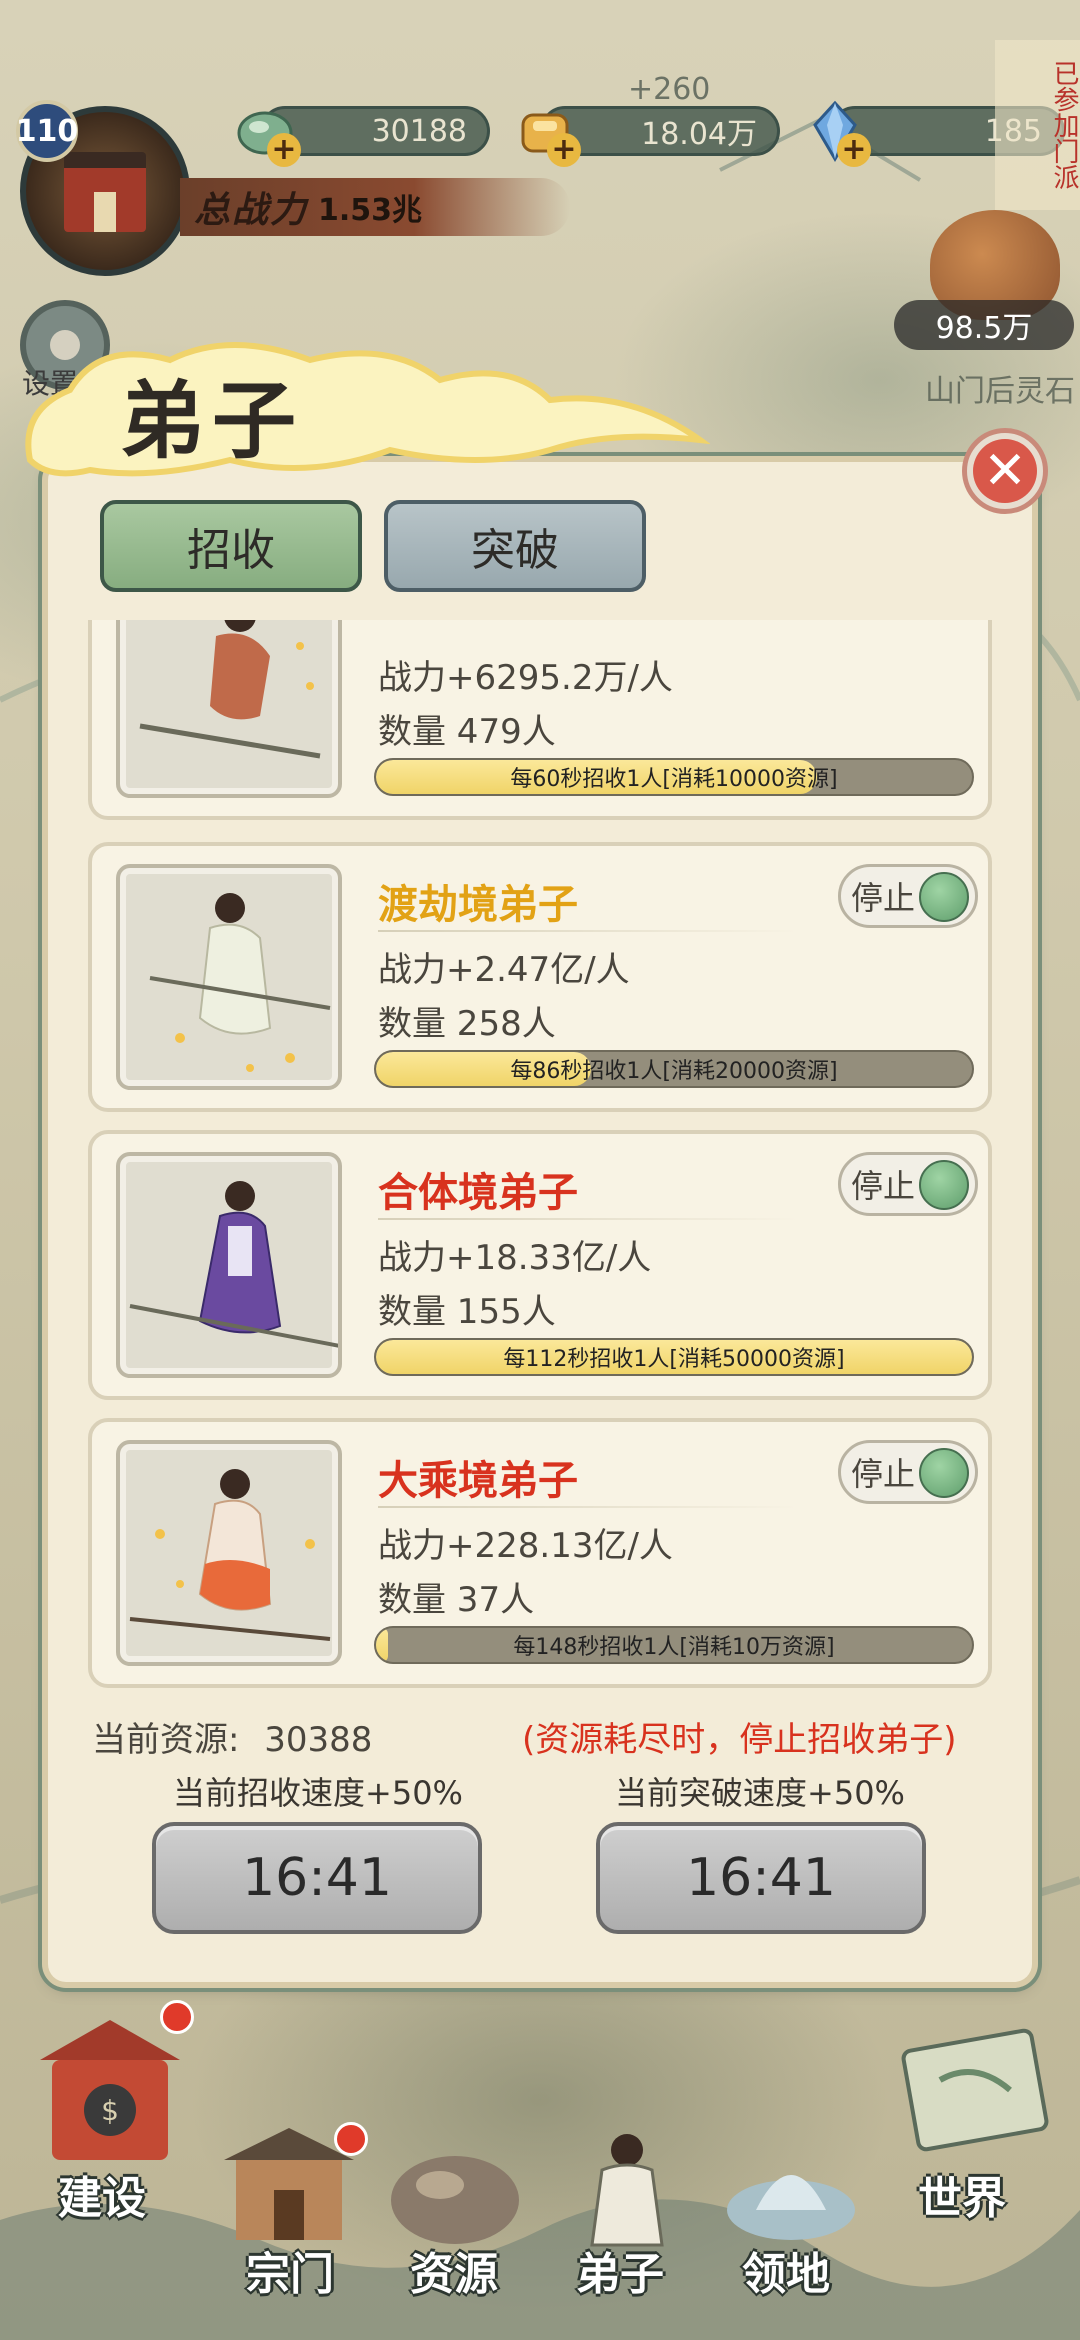  What do you see at coordinates (166, 1740) in the screenshot?
I see `current-resource-label: 当前资源:` at bounding box center [166, 1740].